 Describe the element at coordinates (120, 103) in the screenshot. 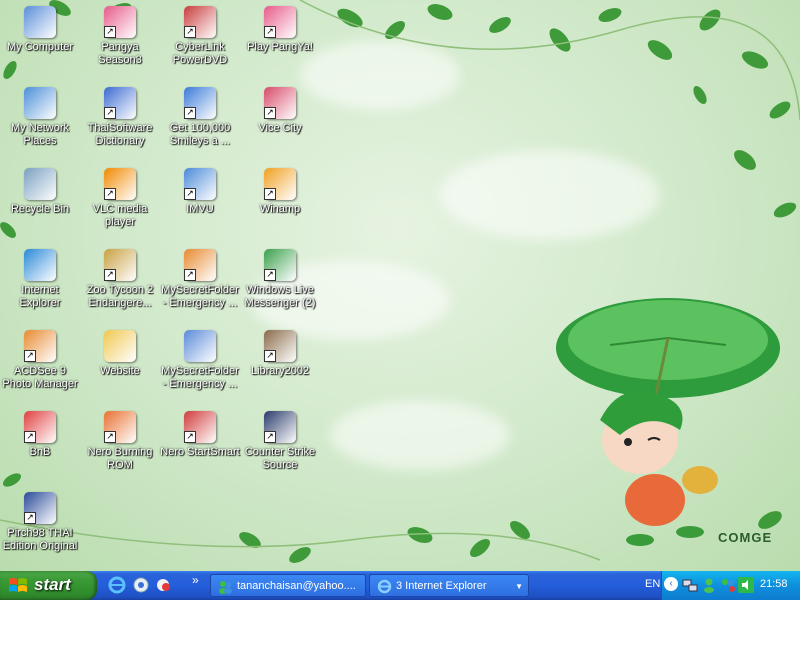

I see `dictionary-icon: ↗` at that location.